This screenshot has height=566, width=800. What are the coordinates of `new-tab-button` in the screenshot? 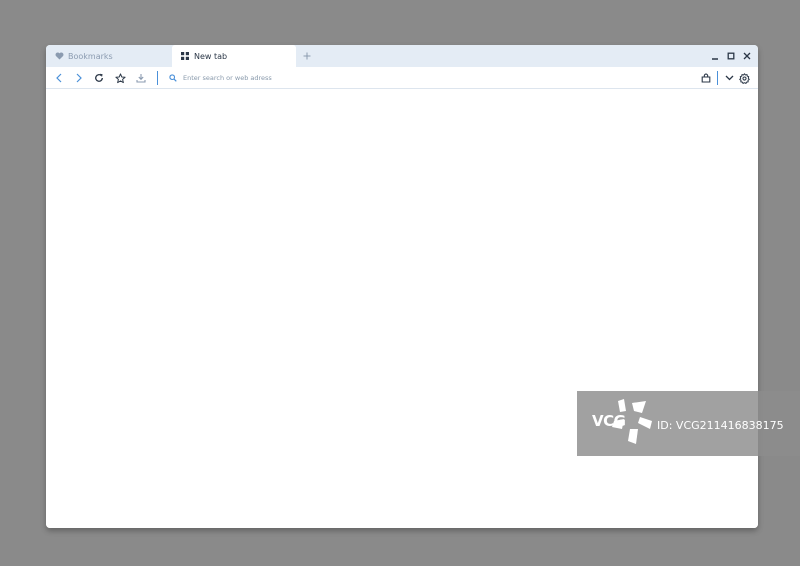 It's located at (307, 56).